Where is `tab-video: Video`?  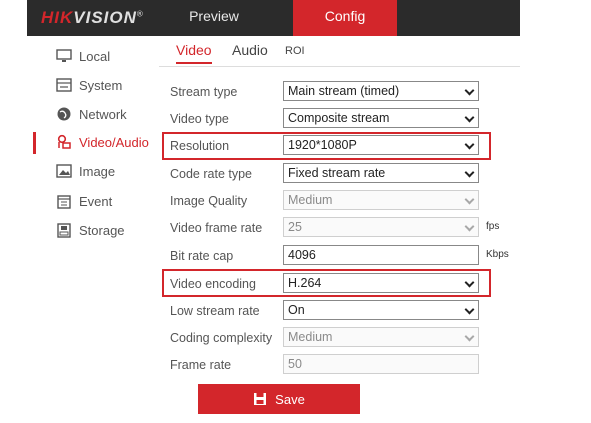
tab-video: Video is located at coordinates (194, 53).